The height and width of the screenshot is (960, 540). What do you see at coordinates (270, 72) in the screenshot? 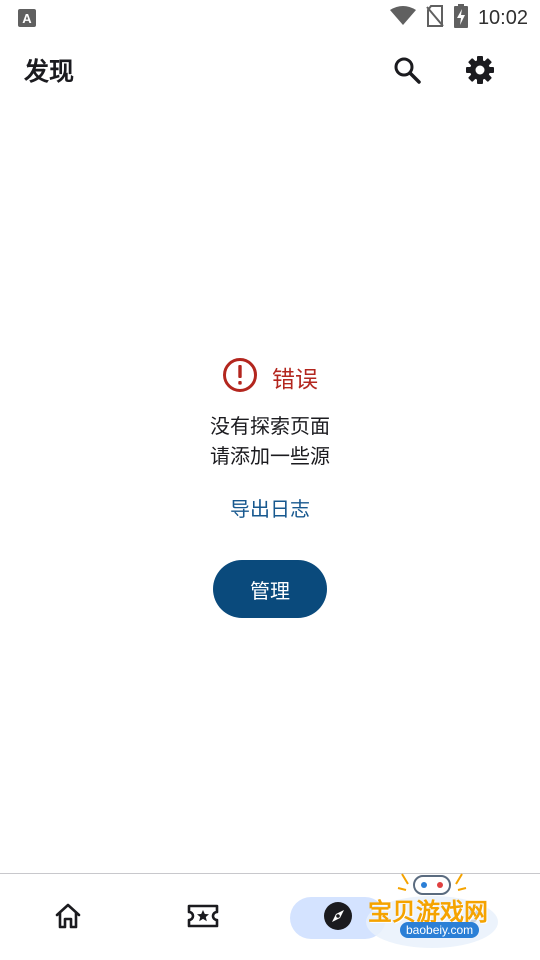
I see `top-app-bar: 发现` at bounding box center [270, 72].